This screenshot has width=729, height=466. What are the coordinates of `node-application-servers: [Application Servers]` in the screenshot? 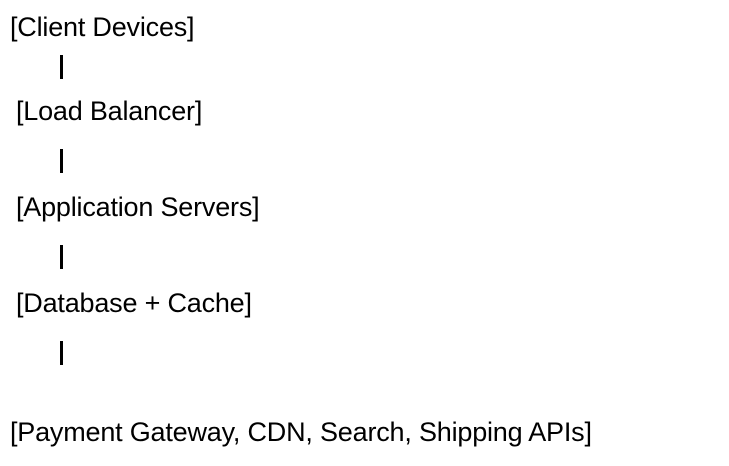 It's located at (138, 207).